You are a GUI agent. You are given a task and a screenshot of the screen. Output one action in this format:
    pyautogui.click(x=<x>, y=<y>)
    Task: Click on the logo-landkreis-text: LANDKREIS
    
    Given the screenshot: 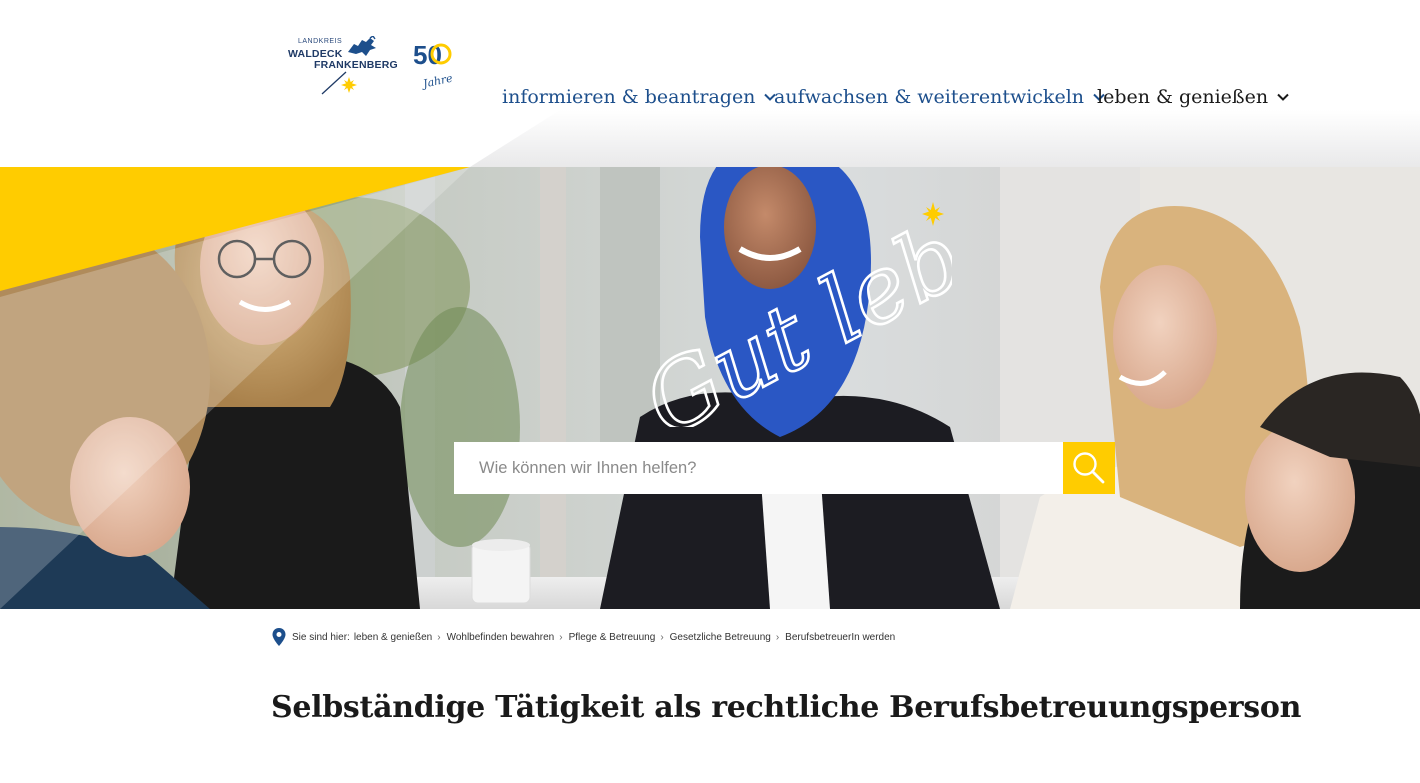 What is the action you would take?
    pyautogui.click(x=320, y=41)
    